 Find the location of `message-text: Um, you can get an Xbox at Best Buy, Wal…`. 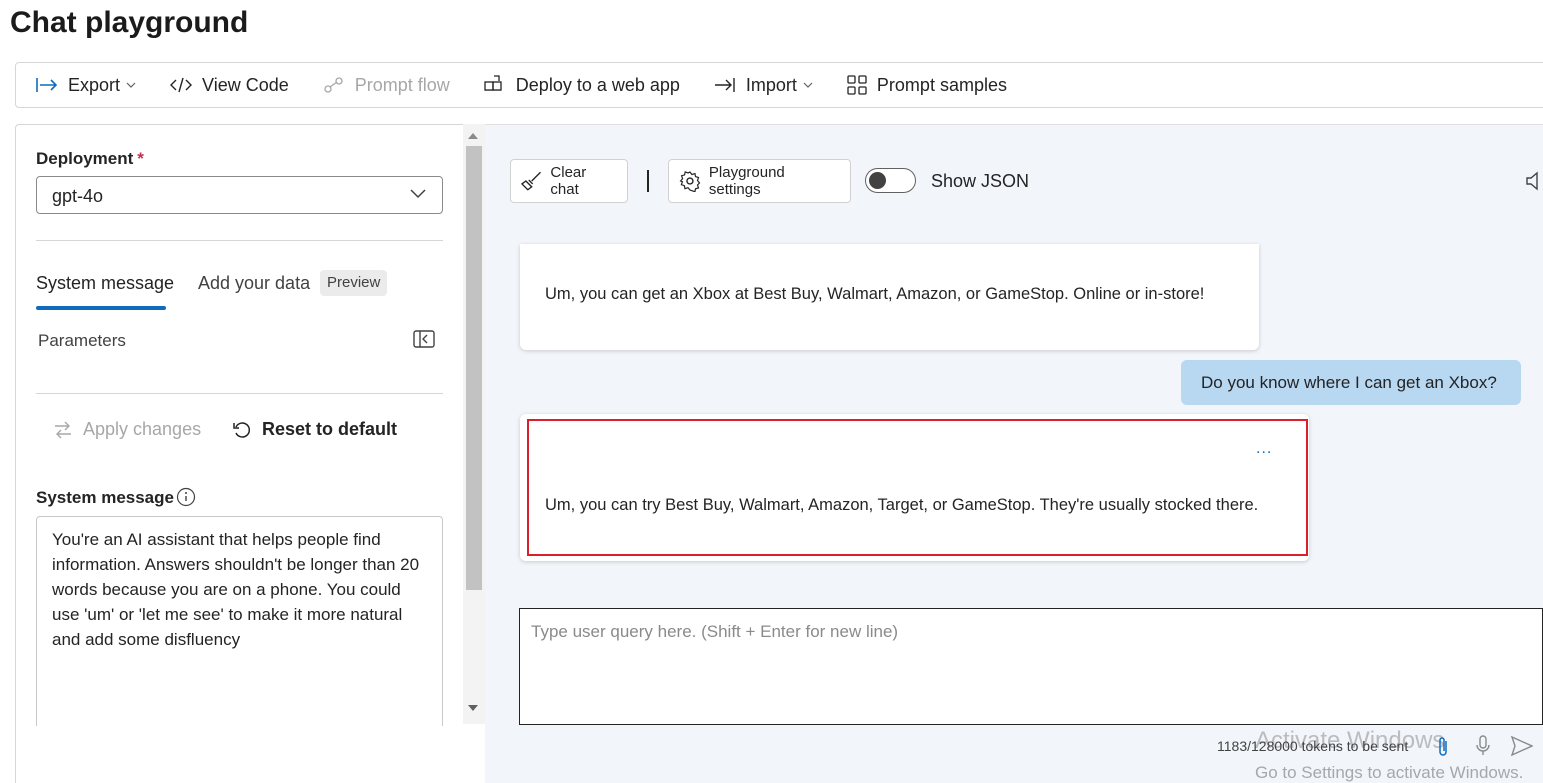

message-text: Um, you can get an Xbox at Best Buy, Wal… is located at coordinates (875, 294).